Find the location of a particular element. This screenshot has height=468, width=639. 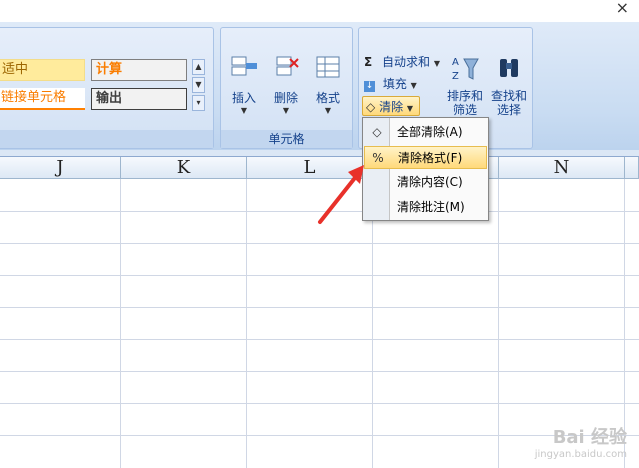

watermark: Bai 经验 jingyan.baidu.com is located at coordinates (581, 441).